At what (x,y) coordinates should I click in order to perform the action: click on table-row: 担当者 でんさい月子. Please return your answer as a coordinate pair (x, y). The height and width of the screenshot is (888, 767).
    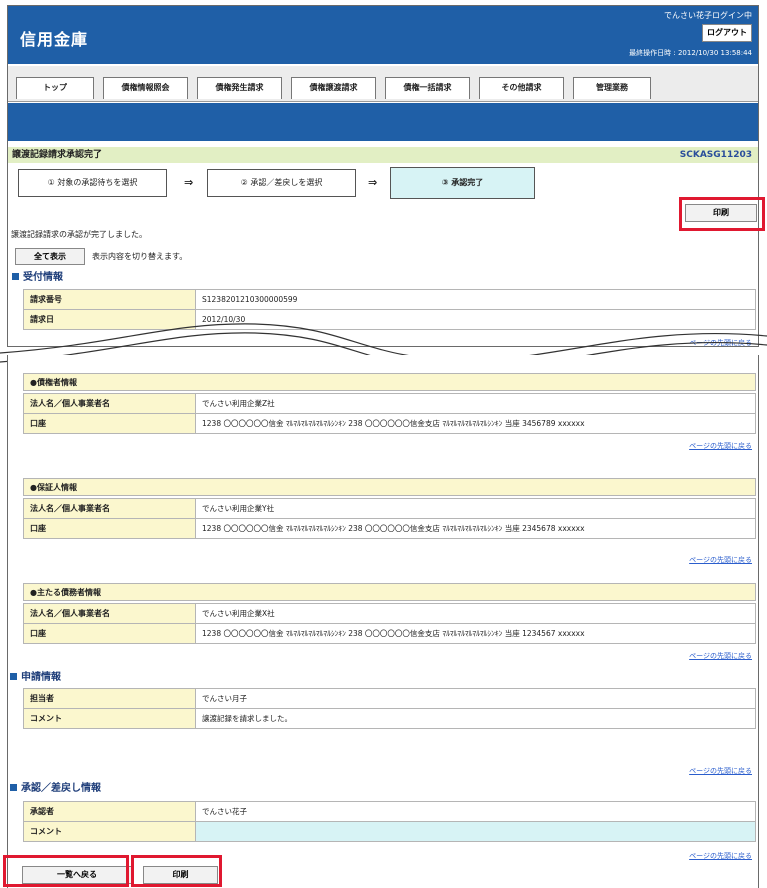
    Looking at the image, I should click on (389, 699).